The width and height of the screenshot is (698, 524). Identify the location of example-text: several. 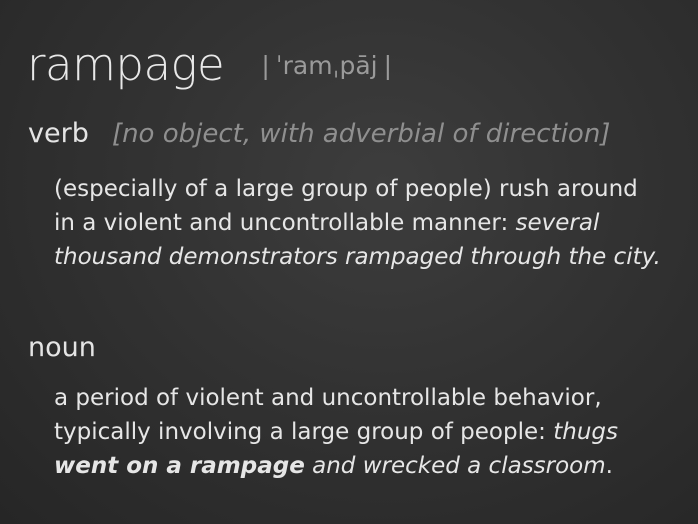
(557, 223).